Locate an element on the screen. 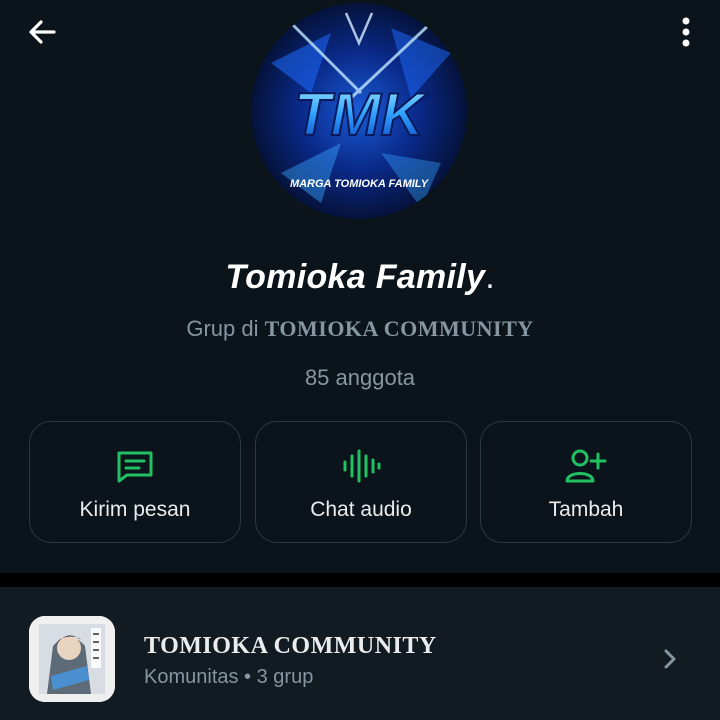 This screenshot has width=720, height=720. add-member-button: Tambah is located at coordinates (586, 482).